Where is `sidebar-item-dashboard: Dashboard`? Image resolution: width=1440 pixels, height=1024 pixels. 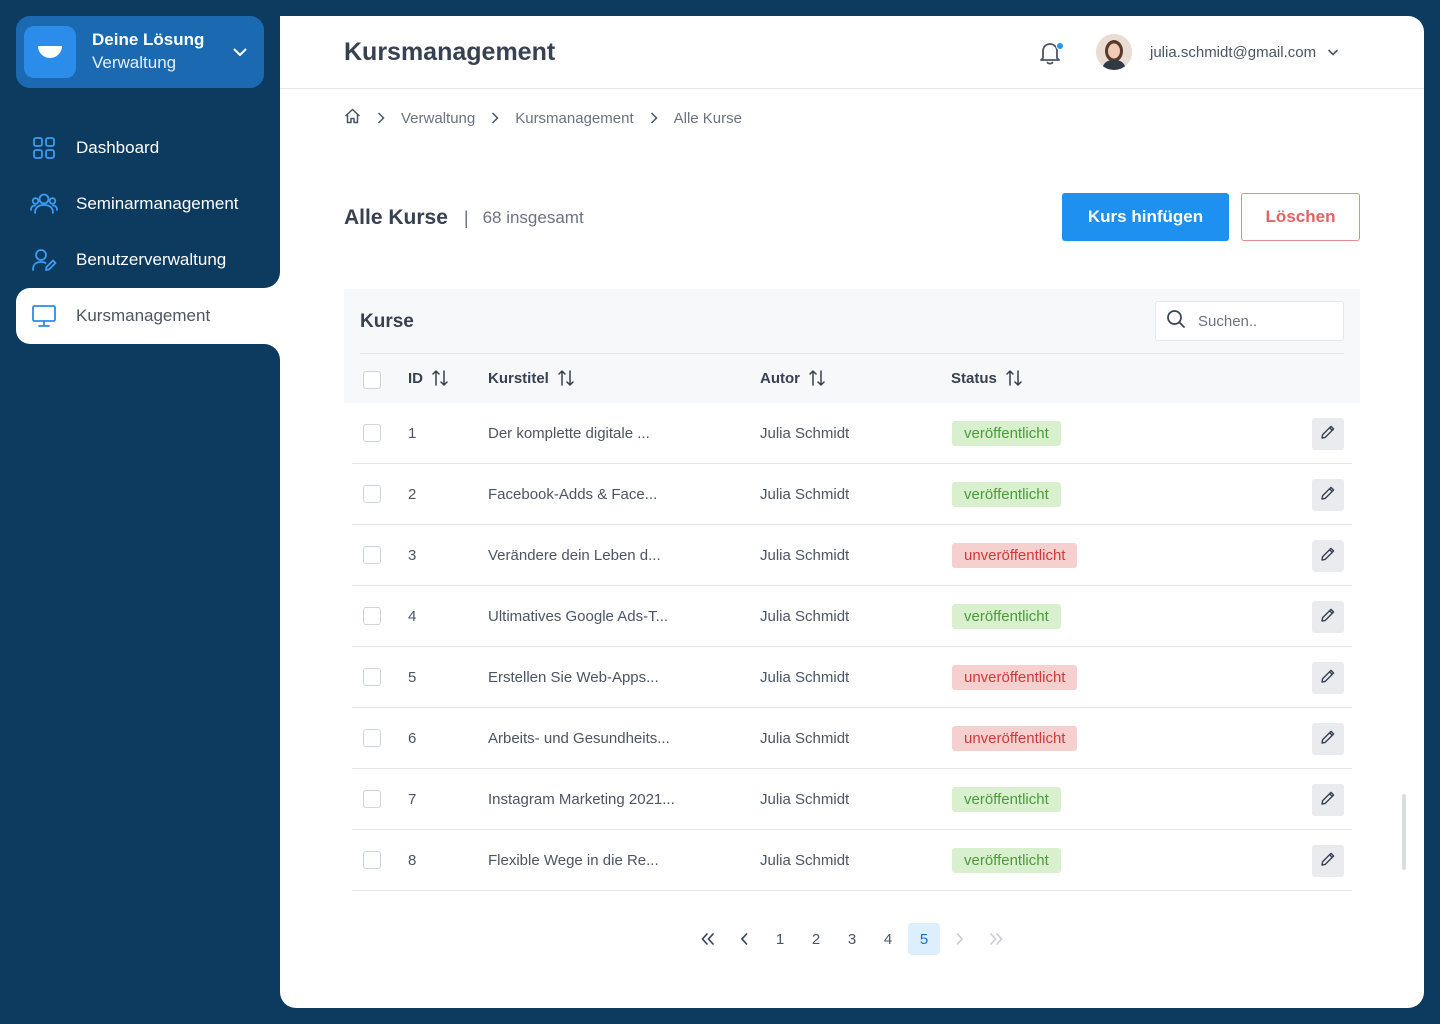 sidebar-item-dashboard: Dashboard is located at coordinates (148, 148).